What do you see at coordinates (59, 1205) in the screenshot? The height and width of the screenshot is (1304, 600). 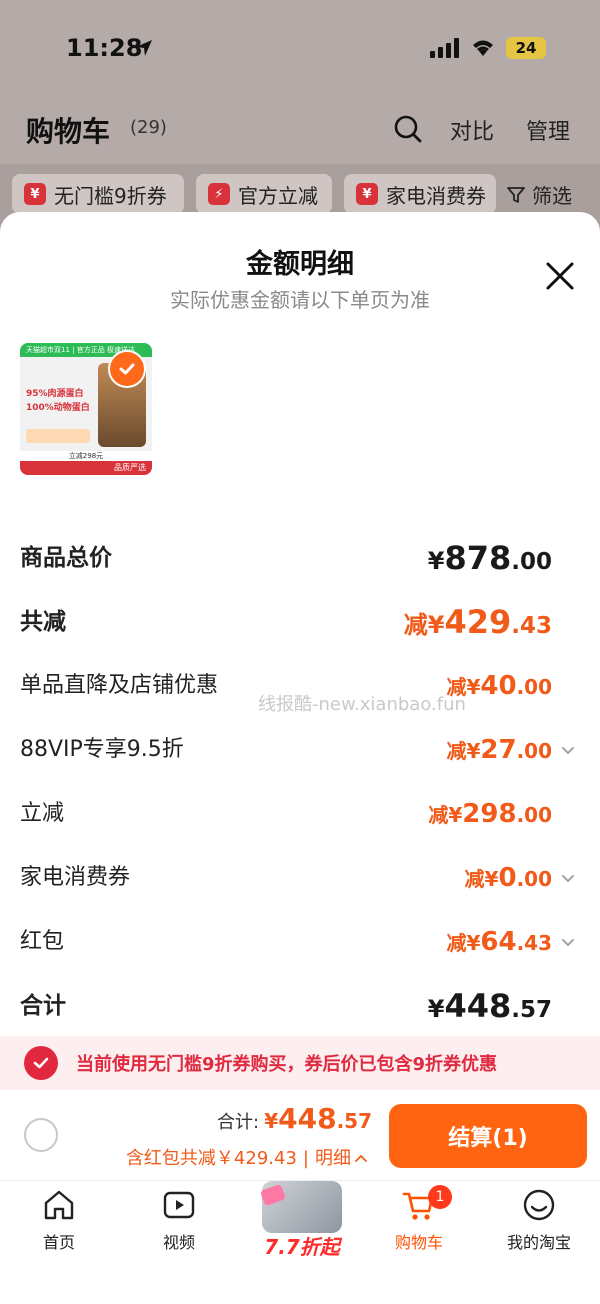 I see `home-icon` at bounding box center [59, 1205].